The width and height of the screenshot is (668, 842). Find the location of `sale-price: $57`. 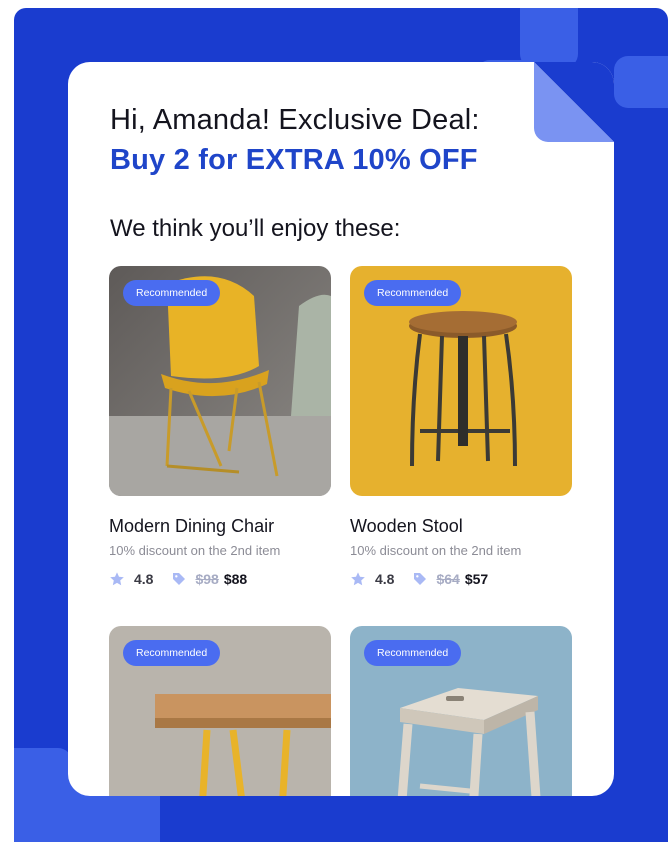

sale-price: $57 is located at coordinates (476, 579).